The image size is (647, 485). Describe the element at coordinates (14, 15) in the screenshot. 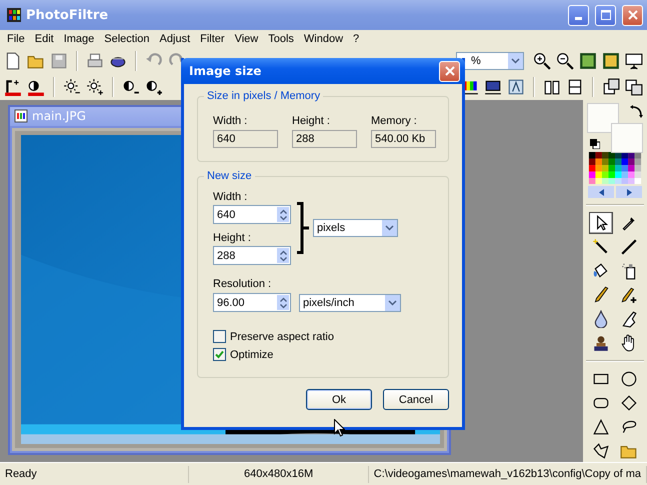

I see `app-icon` at that location.